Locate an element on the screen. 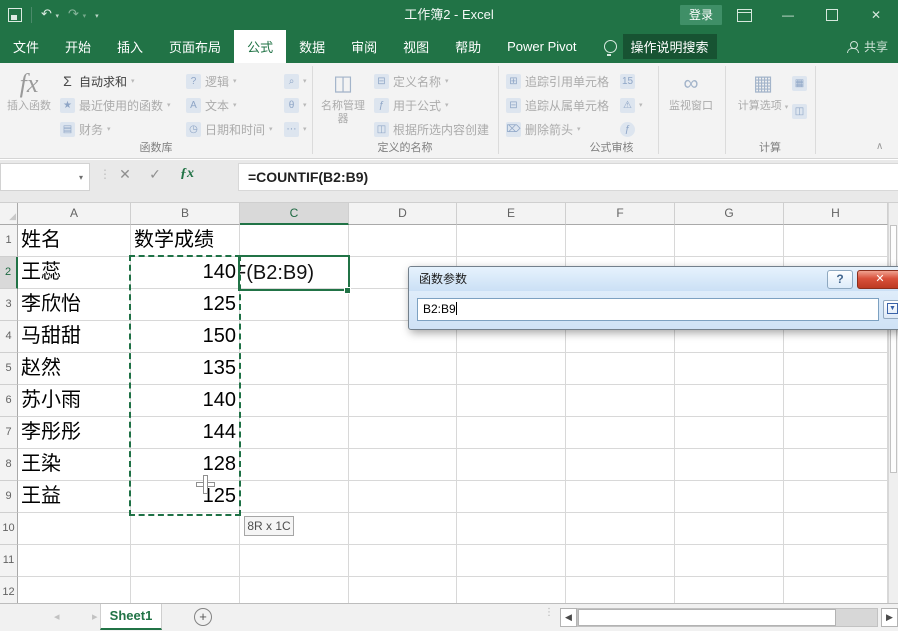 This screenshot has width=898, height=631. remove-arrows-button: ⌦ 删除箭头 ▾ is located at coordinates (543, 129).